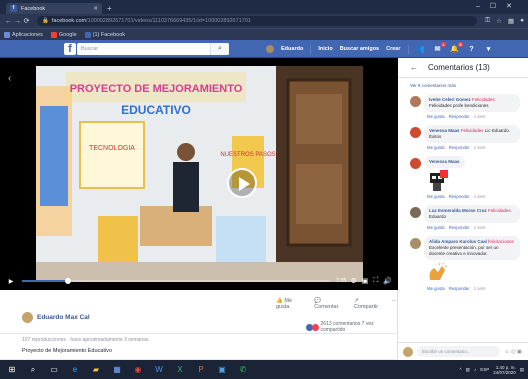 Image resolution: width=528 pixels, height=379 pixels. I want to click on clock: 1:40 p. m. 24/07/2020, so click(504, 370).